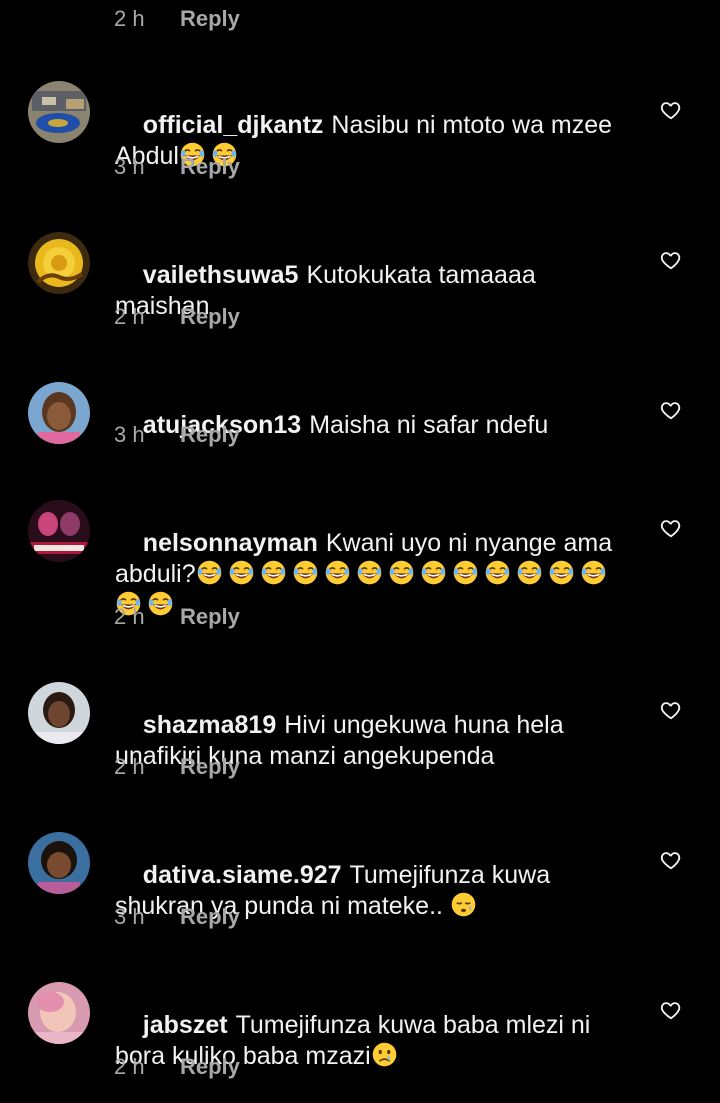 Image resolution: width=720 pixels, height=1103 pixels. What do you see at coordinates (177, 19) in the screenshot?
I see `previous-comment-meta: 2 h Reply` at bounding box center [177, 19].